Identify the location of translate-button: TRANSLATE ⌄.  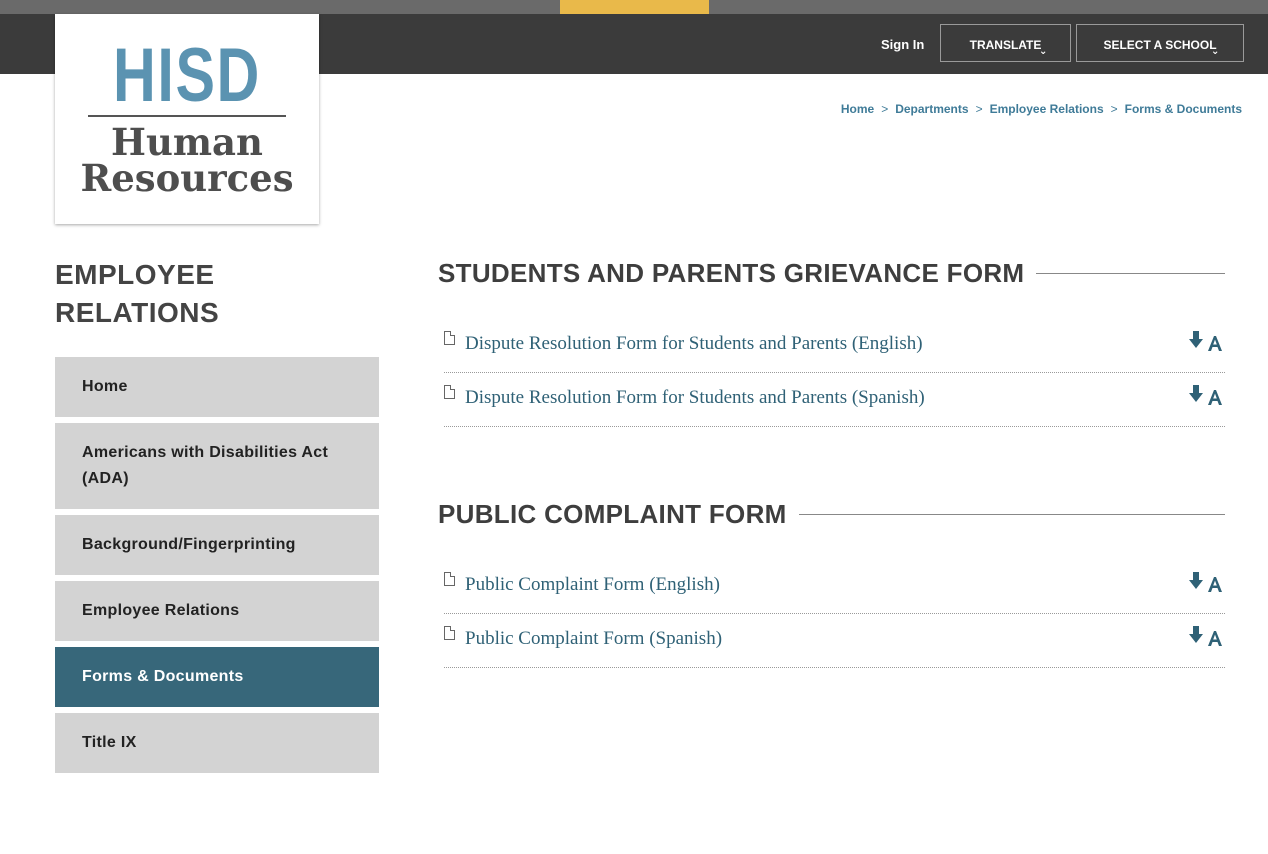
(1005, 43).